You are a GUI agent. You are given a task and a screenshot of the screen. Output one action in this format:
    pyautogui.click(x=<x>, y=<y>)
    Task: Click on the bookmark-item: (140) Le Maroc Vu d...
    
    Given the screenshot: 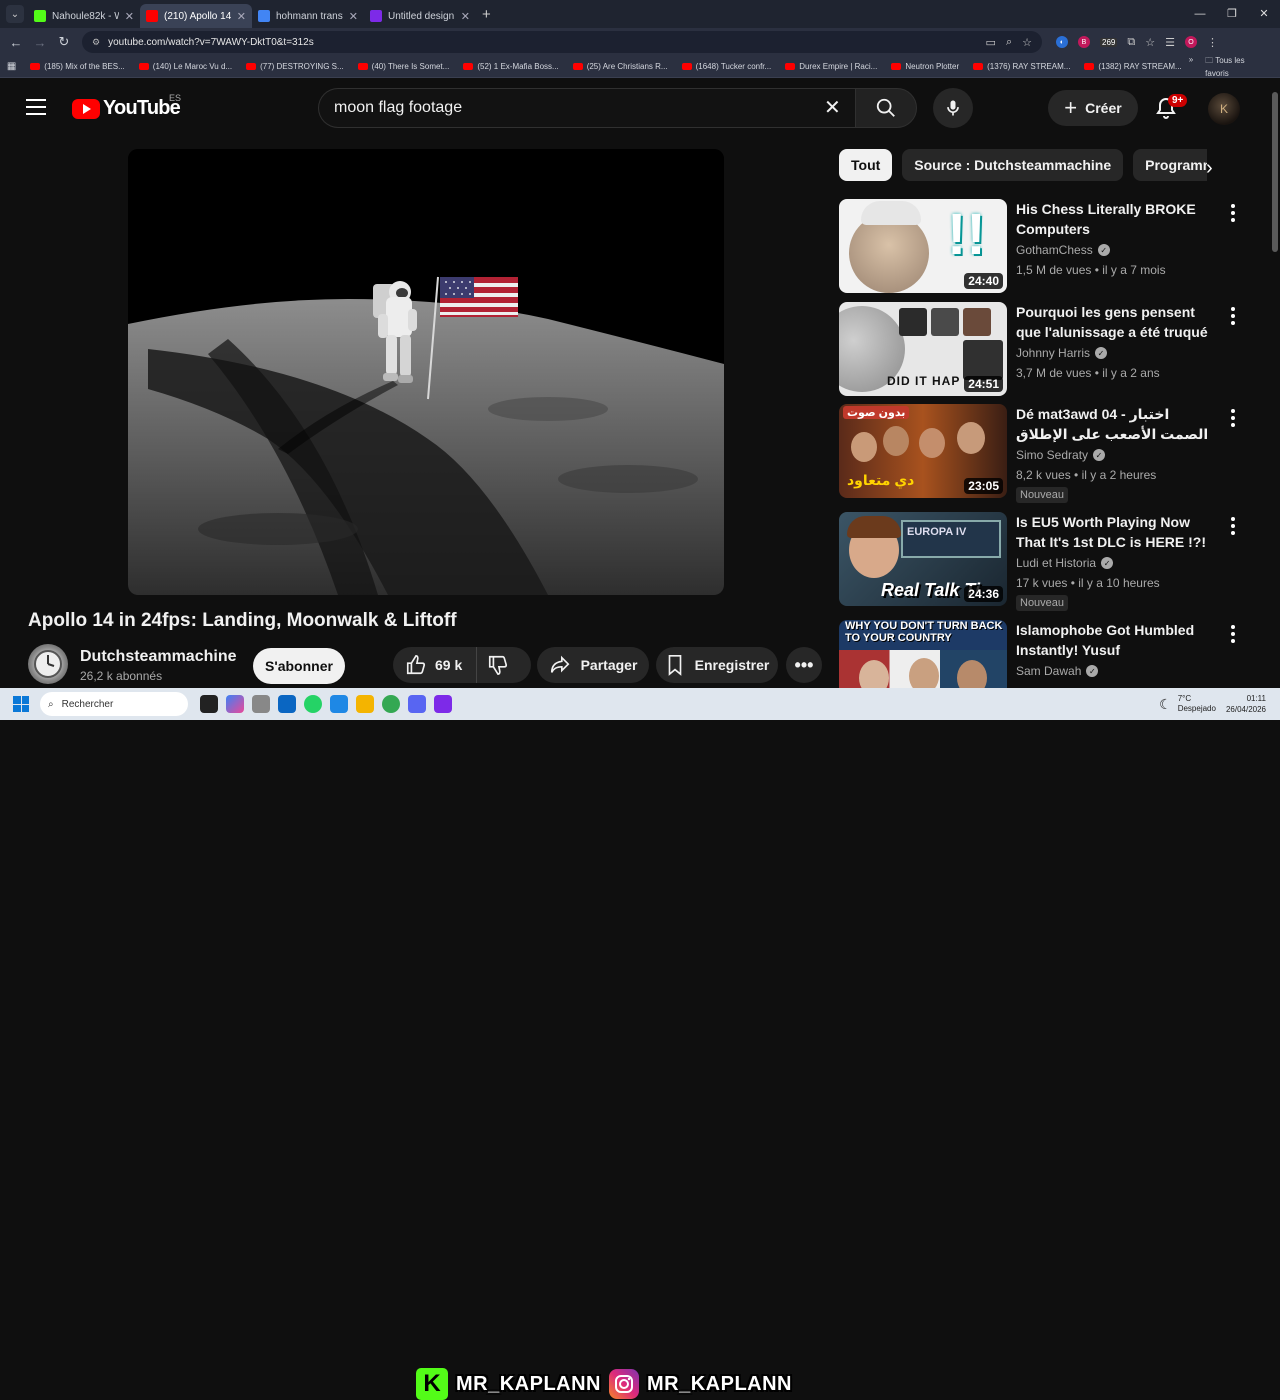 What is the action you would take?
    pyautogui.click(x=185, y=66)
    